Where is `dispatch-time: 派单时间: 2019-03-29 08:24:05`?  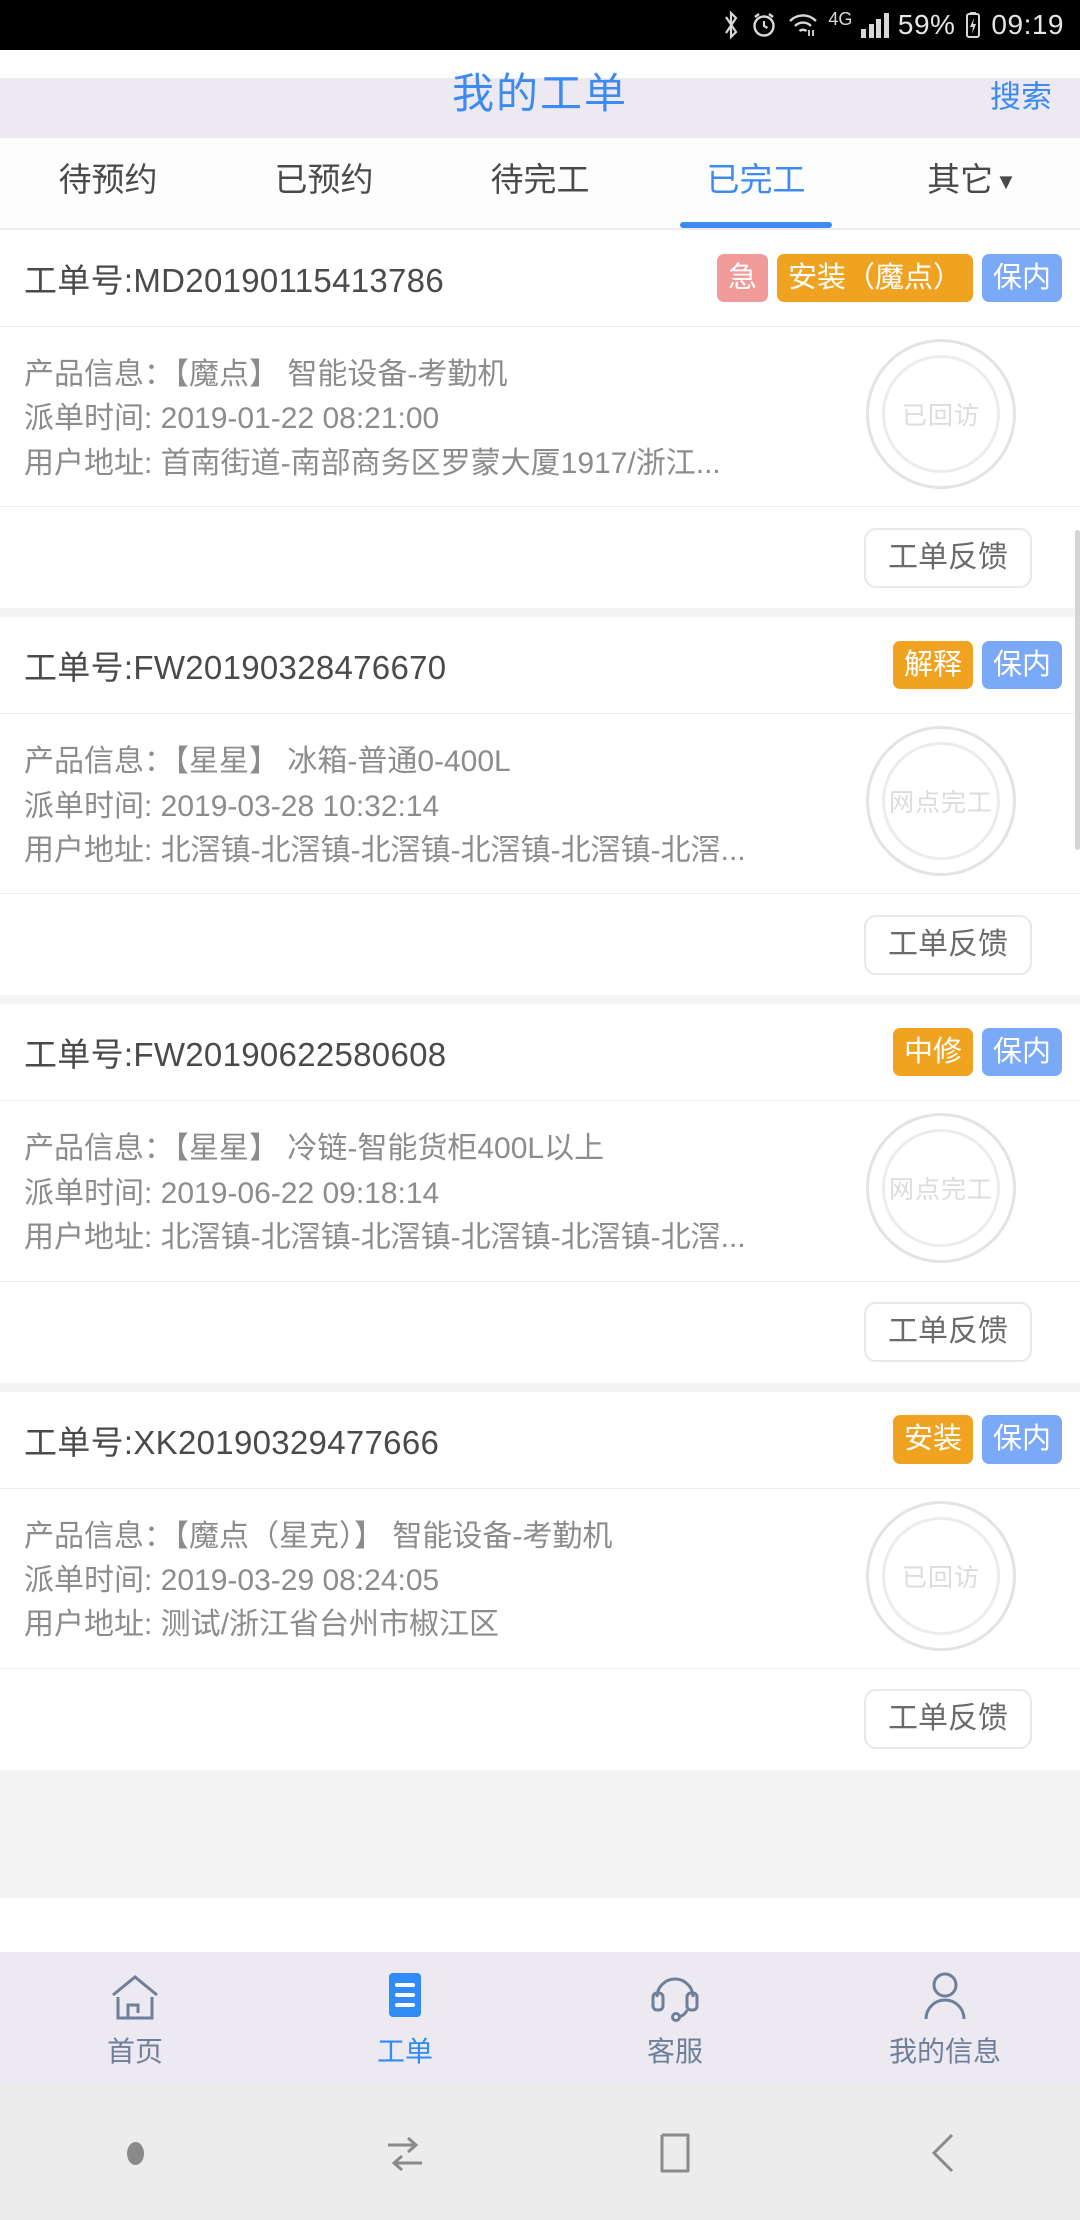
dispatch-time: 派单时间: 2019-03-29 08:24:05 is located at coordinates (232, 1580).